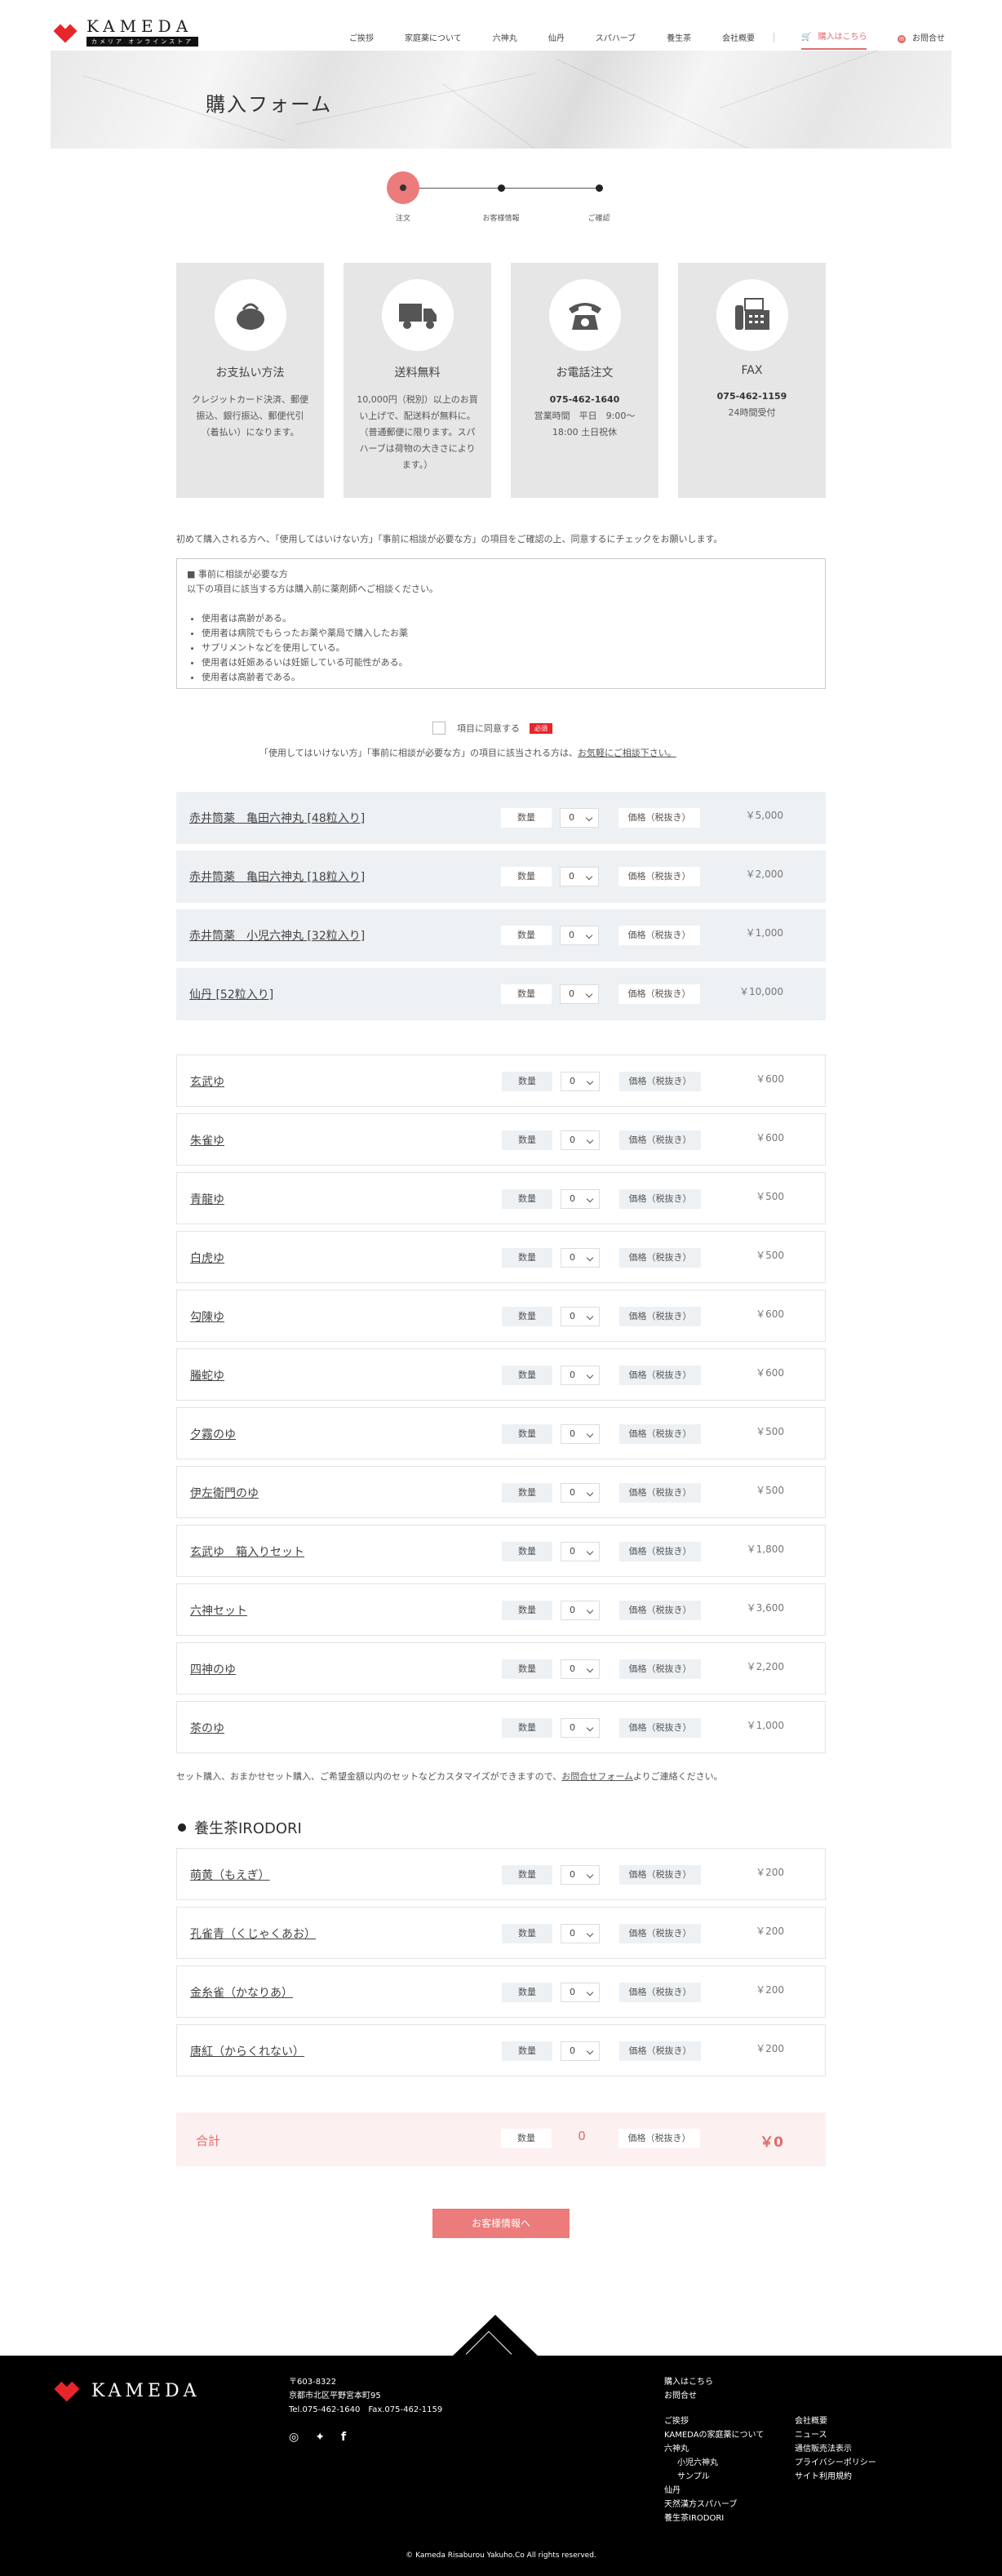 The width and height of the screenshot is (1002, 2576). What do you see at coordinates (247, 1551) in the screenshot?
I see `product-name-link: 玄武ゆ 箱入りセット` at bounding box center [247, 1551].